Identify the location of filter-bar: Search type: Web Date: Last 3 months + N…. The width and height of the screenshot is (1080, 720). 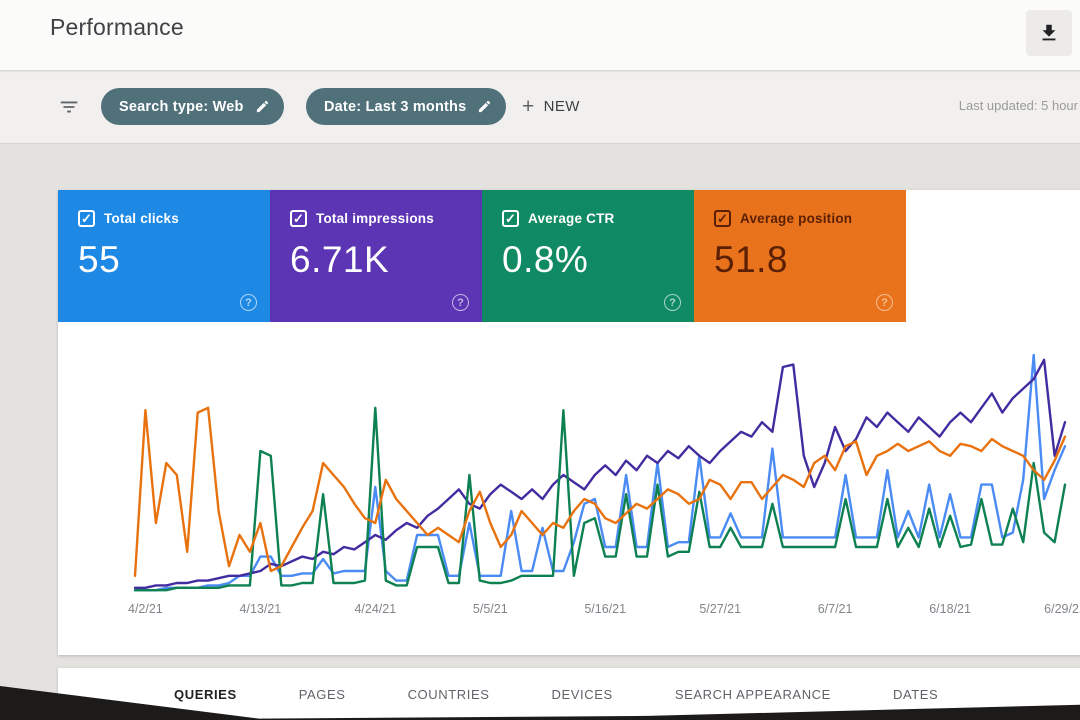
(540, 107).